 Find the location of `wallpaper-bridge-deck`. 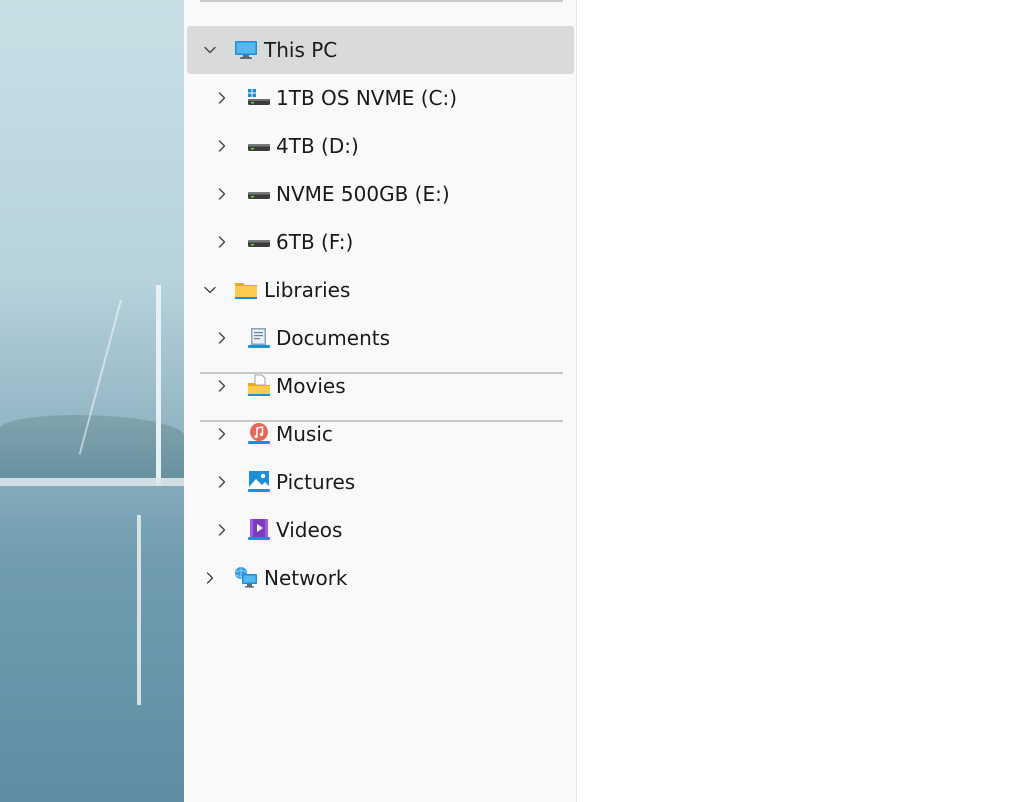

wallpaper-bridge-deck is located at coordinates (92, 482).